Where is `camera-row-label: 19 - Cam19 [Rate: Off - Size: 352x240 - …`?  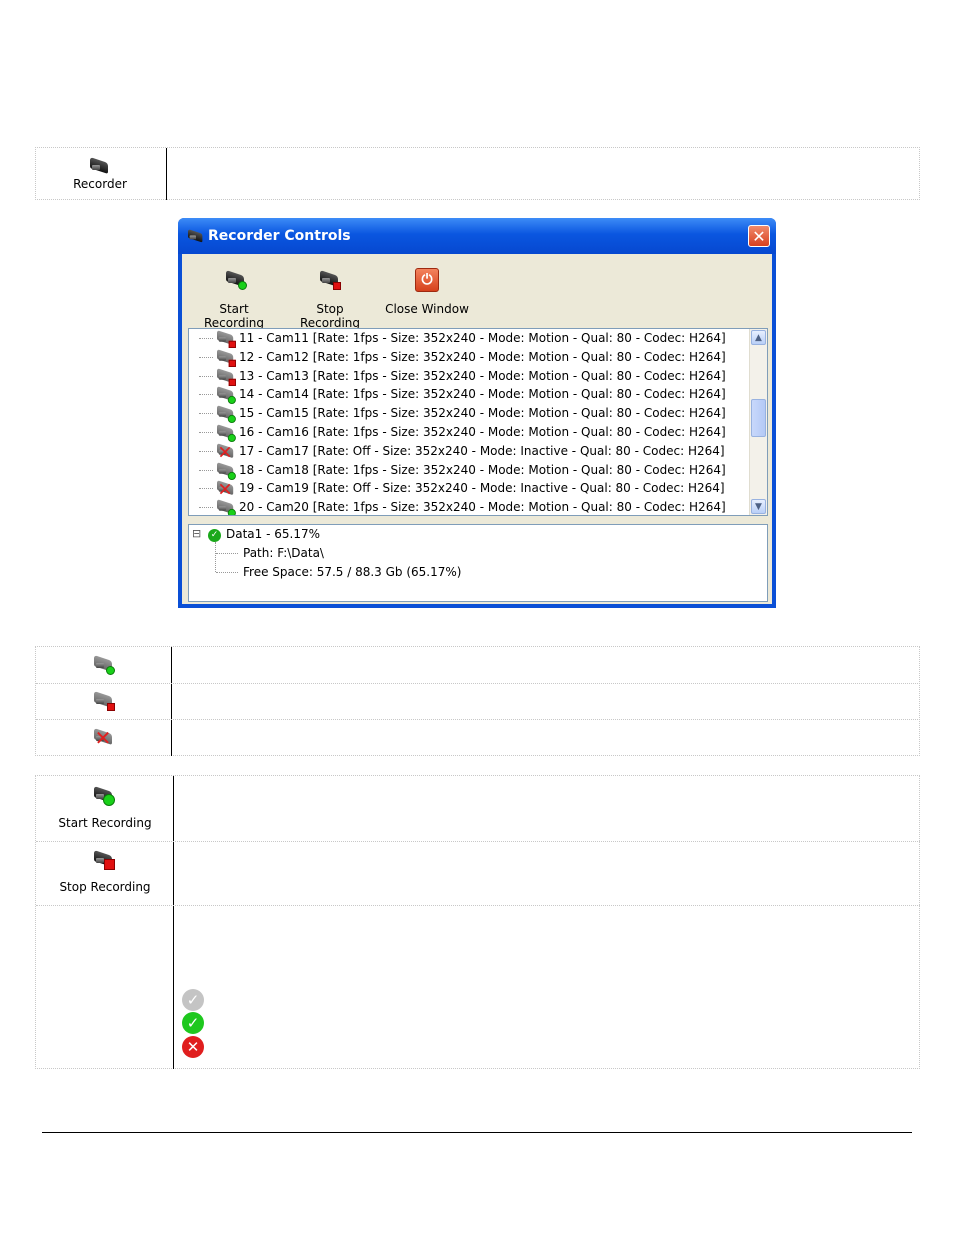 camera-row-label: 19 - Cam19 [Rate: Off - Size: 352x240 - … is located at coordinates (482, 488).